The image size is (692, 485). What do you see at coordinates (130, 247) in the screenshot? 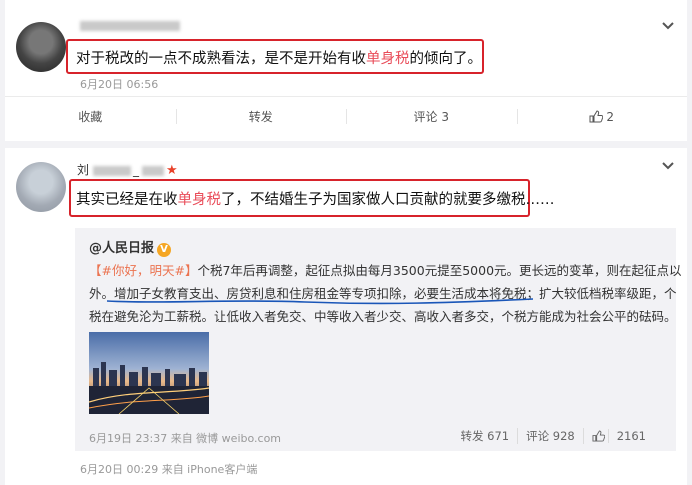
I see `retweet-author: @人民日报 V` at bounding box center [130, 247].